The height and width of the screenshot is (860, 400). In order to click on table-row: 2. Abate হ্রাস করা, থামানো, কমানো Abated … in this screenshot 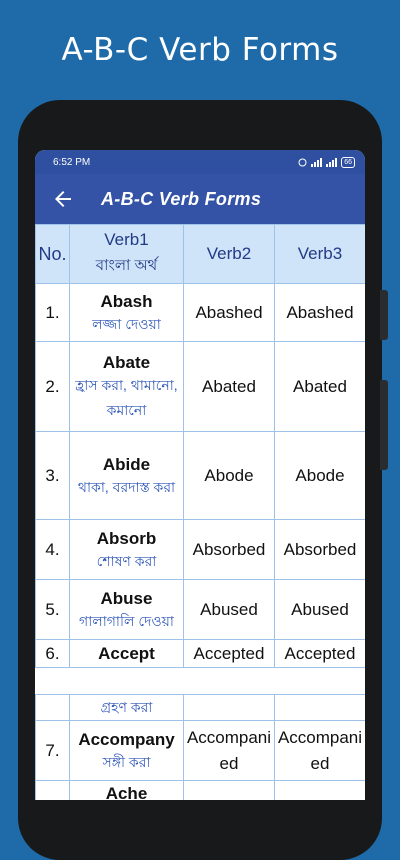, I will do `click(200, 386)`.